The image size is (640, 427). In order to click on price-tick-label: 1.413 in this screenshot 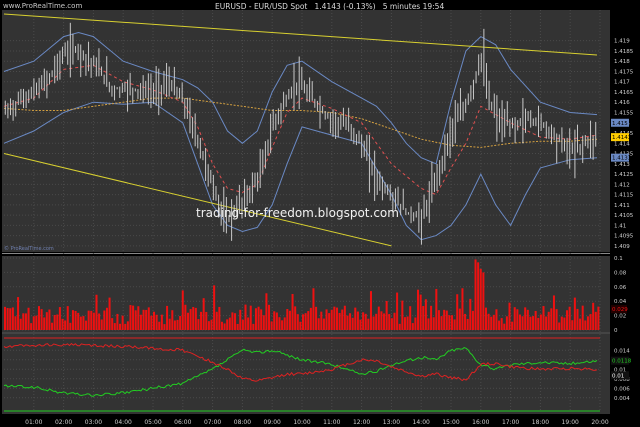, I will do `click(622, 165)`.